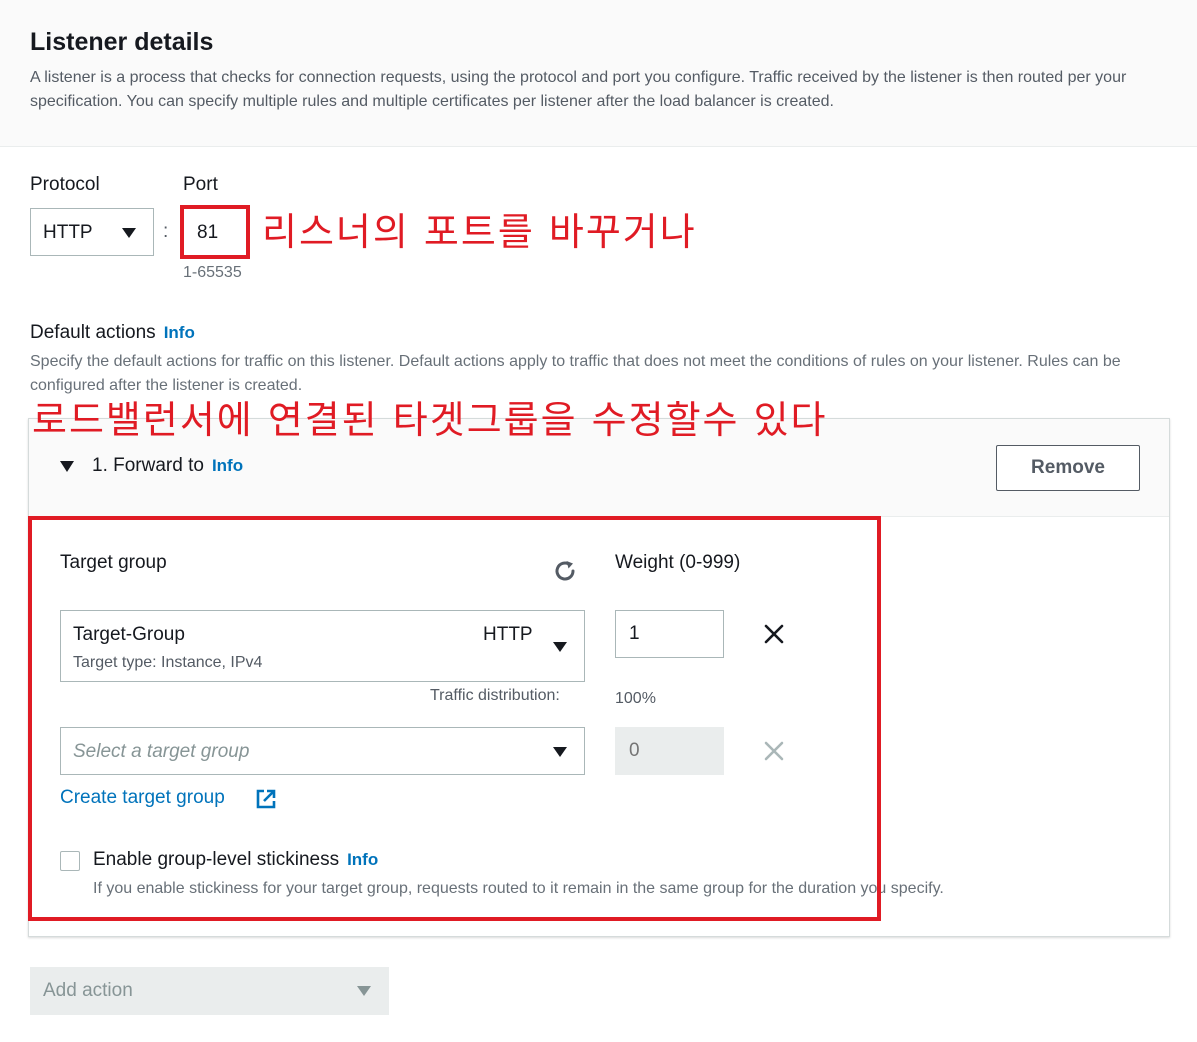 Image resolution: width=1197 pixels, height=1042 pixels. Describe the element at coordinates (179, 332) in the screenshot. I see `default-actions-info-link: Info` at that location.